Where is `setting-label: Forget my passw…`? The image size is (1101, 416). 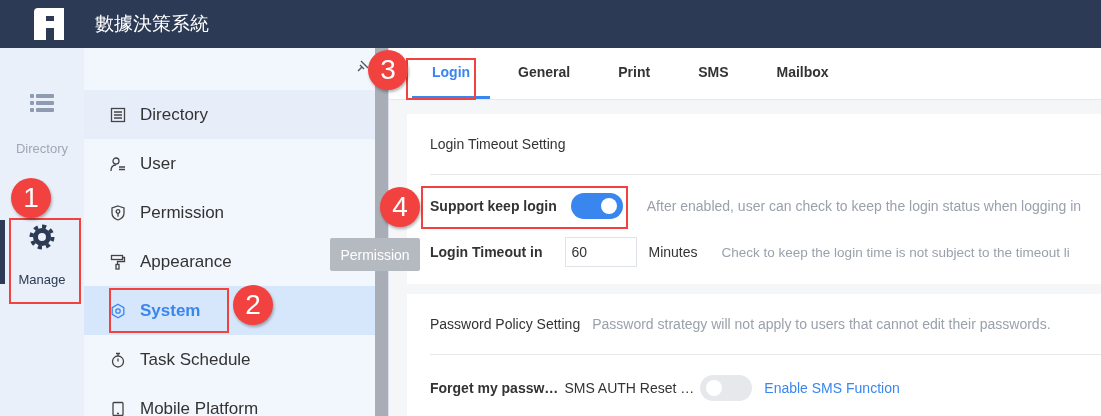 setting-label: Forget my passw… is located at coordinates (494, 388).